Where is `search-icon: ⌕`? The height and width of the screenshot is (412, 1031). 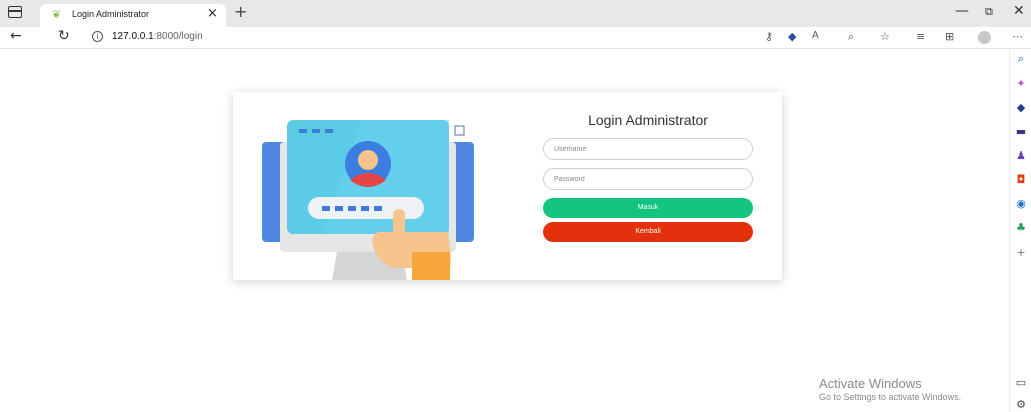 search-icon: ⌕ is located at coordinates (1021, 59).